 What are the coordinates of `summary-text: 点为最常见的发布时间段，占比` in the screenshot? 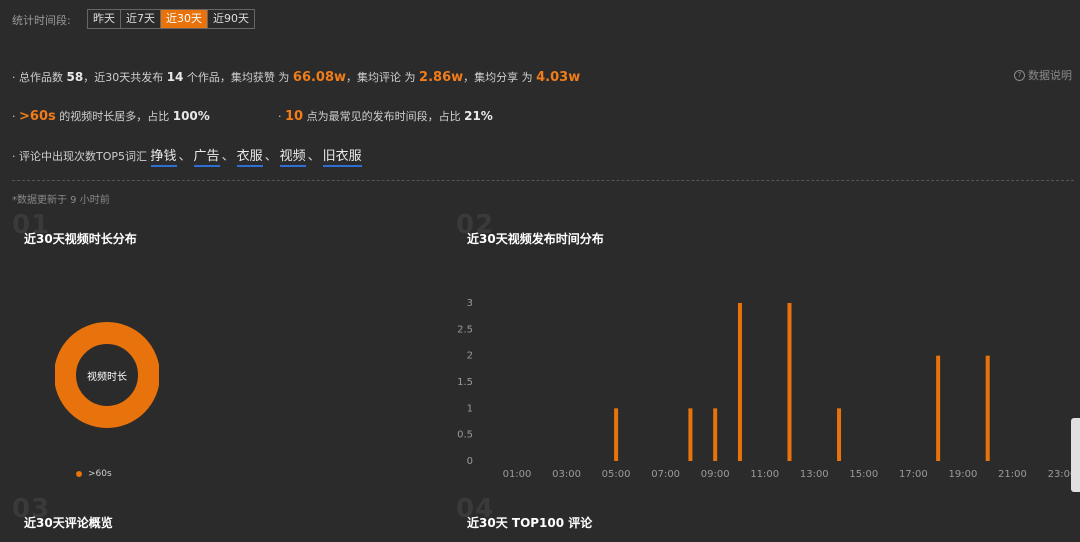 It's located at (383, 116).